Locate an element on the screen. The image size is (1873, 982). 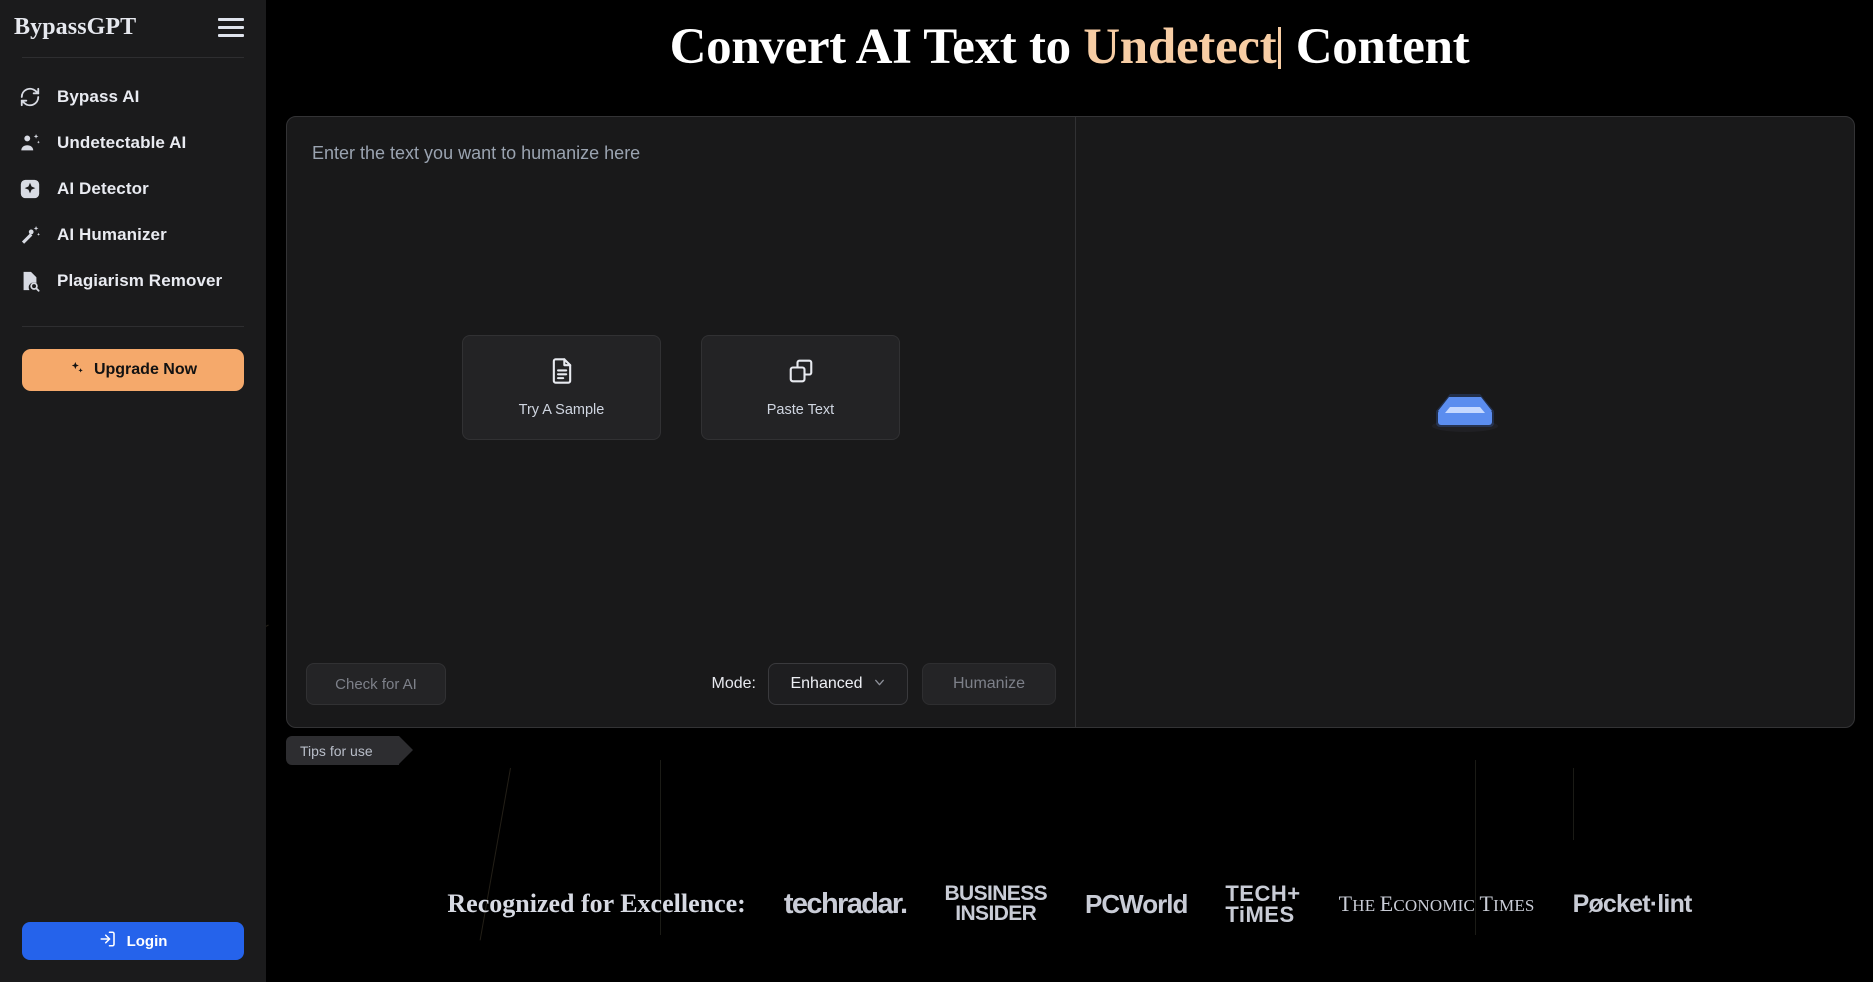
hamburger-icon is located at coordinates (231, 27).